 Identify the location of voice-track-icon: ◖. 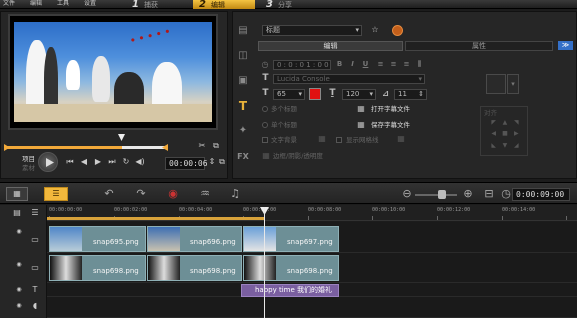
(35, 306).